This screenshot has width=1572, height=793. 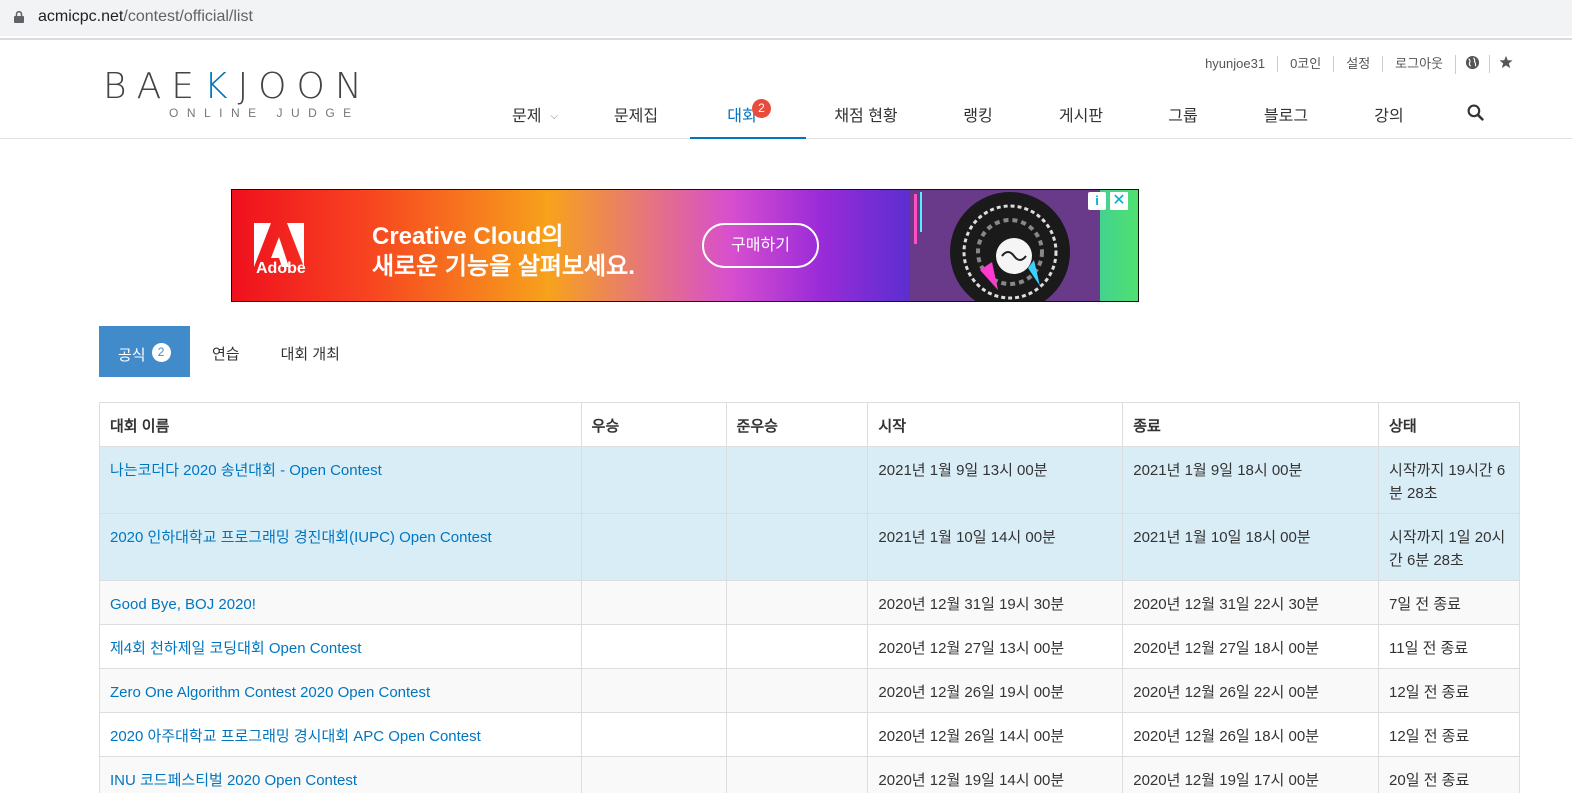 What do you see at coordinates (340, 424) in the screenshot?
I see `header-contest-name: 대회 이름` at bounding box center [340, 424].